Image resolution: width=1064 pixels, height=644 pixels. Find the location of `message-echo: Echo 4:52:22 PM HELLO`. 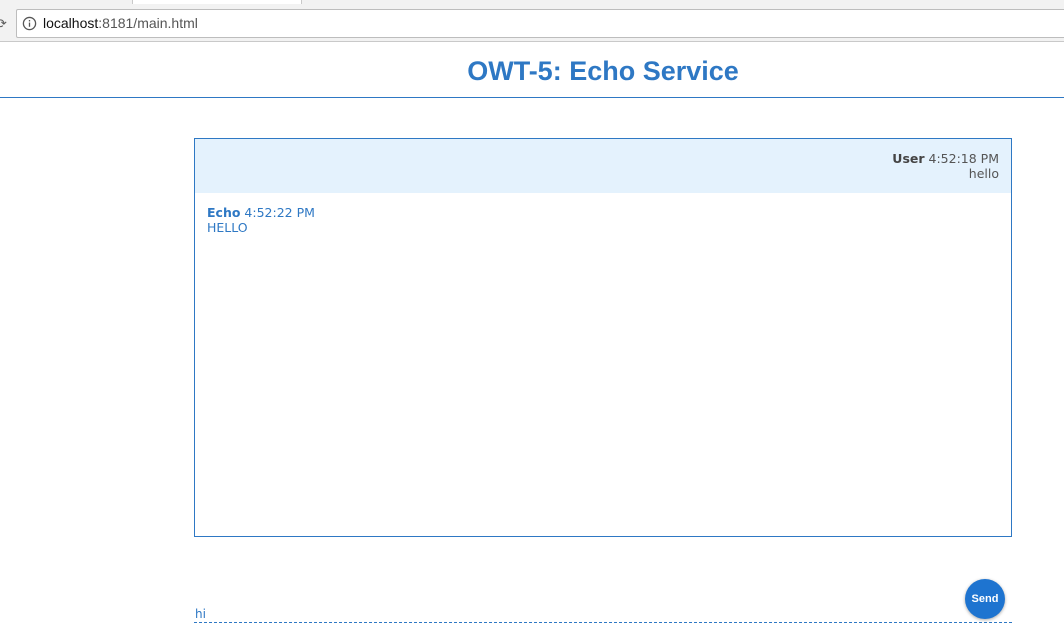

message-echo: Echo 4:52:22 PM HELLO is located at coordinates (261, 220).